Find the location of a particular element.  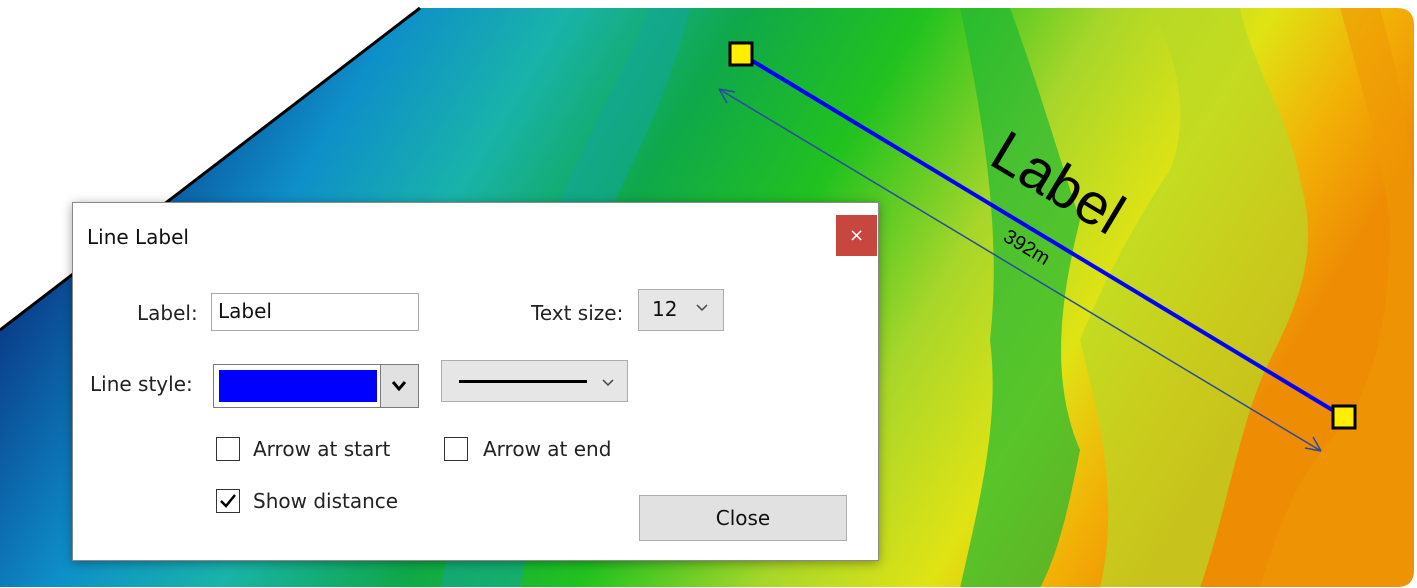

line-style-caption: Line style: is located at coordinates (141, 384).